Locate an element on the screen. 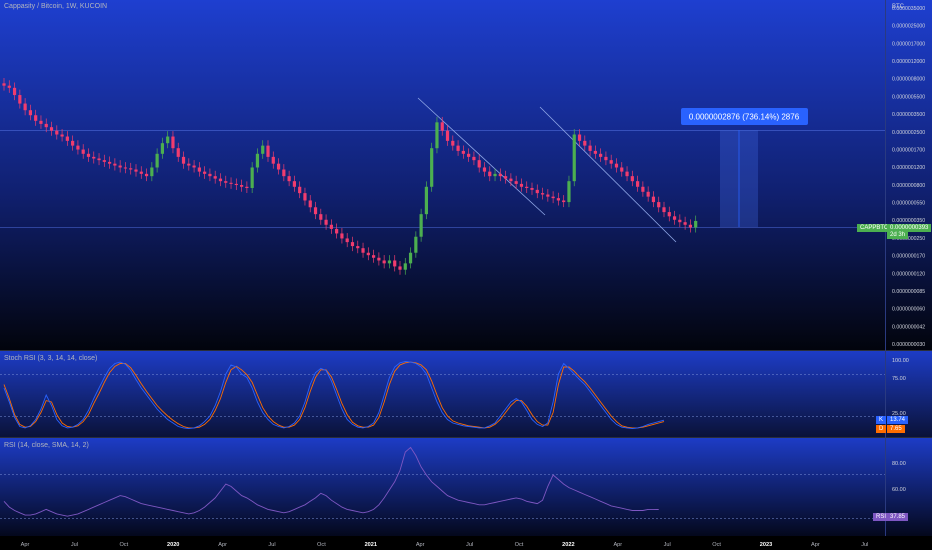 The width and height of the screenshot is (932, 550). rsi-tick-label: 80.00 is located at coordinates (899, 464).